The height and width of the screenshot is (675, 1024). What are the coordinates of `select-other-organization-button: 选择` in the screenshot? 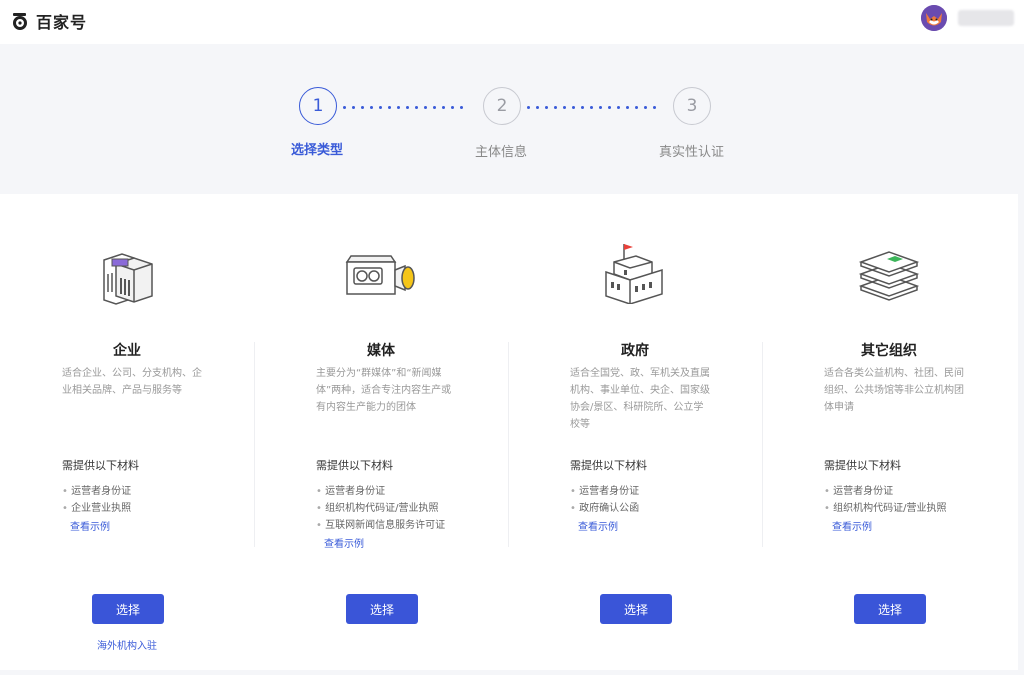 It's located at (890, 609).